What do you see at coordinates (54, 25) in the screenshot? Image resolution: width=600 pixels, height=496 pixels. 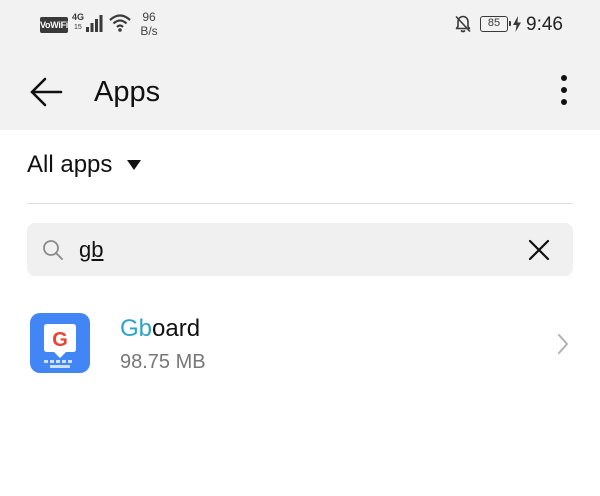 I see `vowifi-badge: VoWiFi` at bounding box center [54, 25].